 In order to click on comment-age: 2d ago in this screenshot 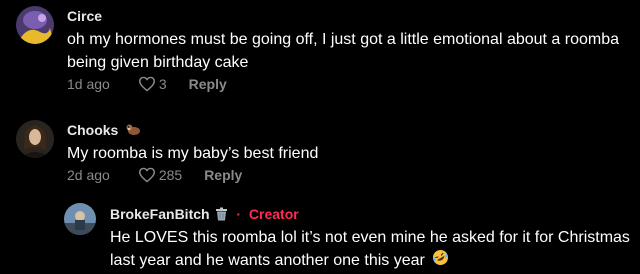, I will do `click(88, 175)`.